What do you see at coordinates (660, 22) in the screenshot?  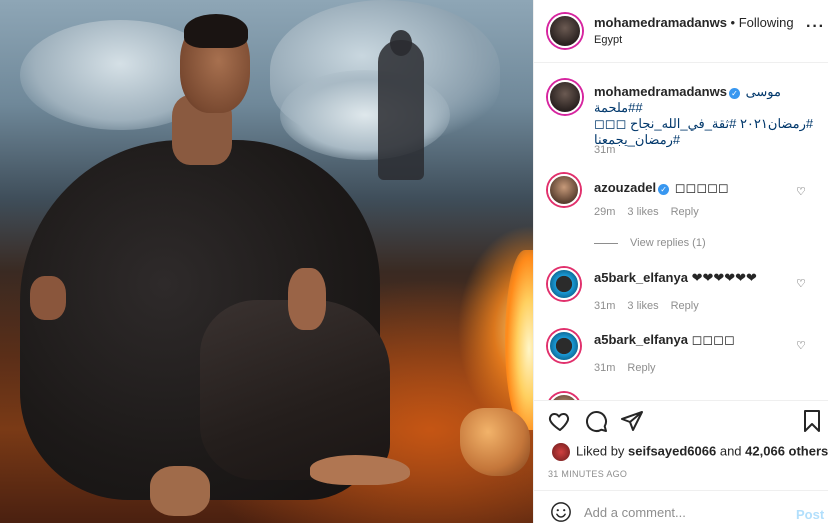 I see `author-username: mohamedramadanws` at bounding box center [660, 22].